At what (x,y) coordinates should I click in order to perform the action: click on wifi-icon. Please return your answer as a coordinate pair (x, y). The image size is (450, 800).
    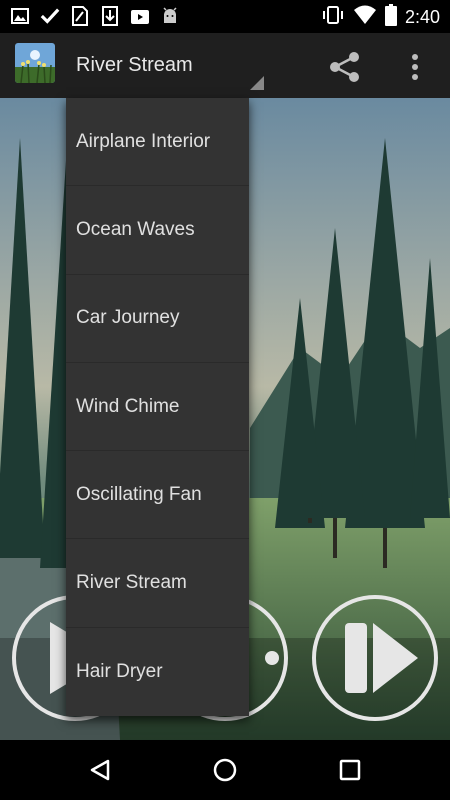
    Looking at the image, I should click on (365, 17).